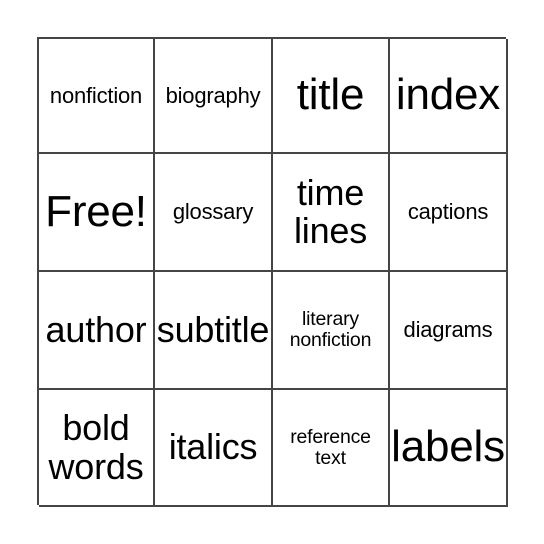  I want to click on bingo-cell: biography, so click(214, 96).